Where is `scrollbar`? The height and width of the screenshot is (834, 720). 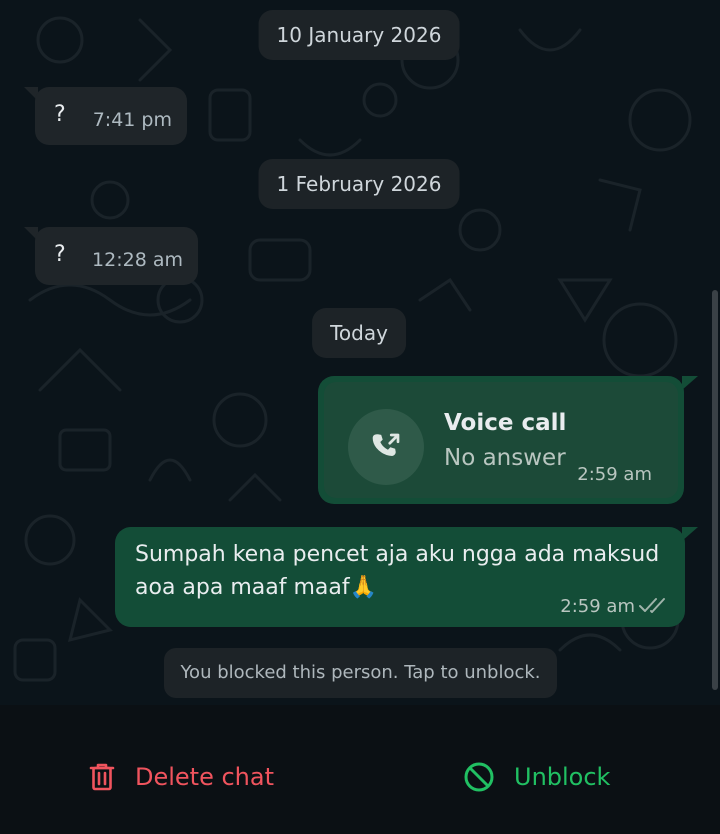 scrollbar is located at coordinates (715, 490).